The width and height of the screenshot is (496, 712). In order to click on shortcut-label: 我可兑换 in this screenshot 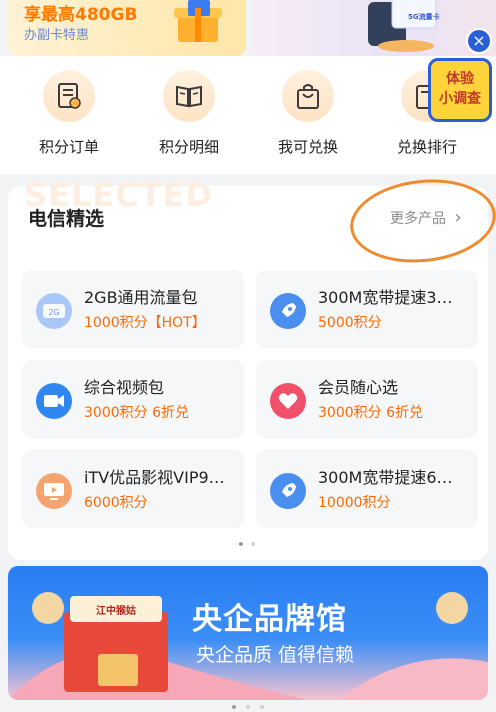, I will do `click(307, 147)`.